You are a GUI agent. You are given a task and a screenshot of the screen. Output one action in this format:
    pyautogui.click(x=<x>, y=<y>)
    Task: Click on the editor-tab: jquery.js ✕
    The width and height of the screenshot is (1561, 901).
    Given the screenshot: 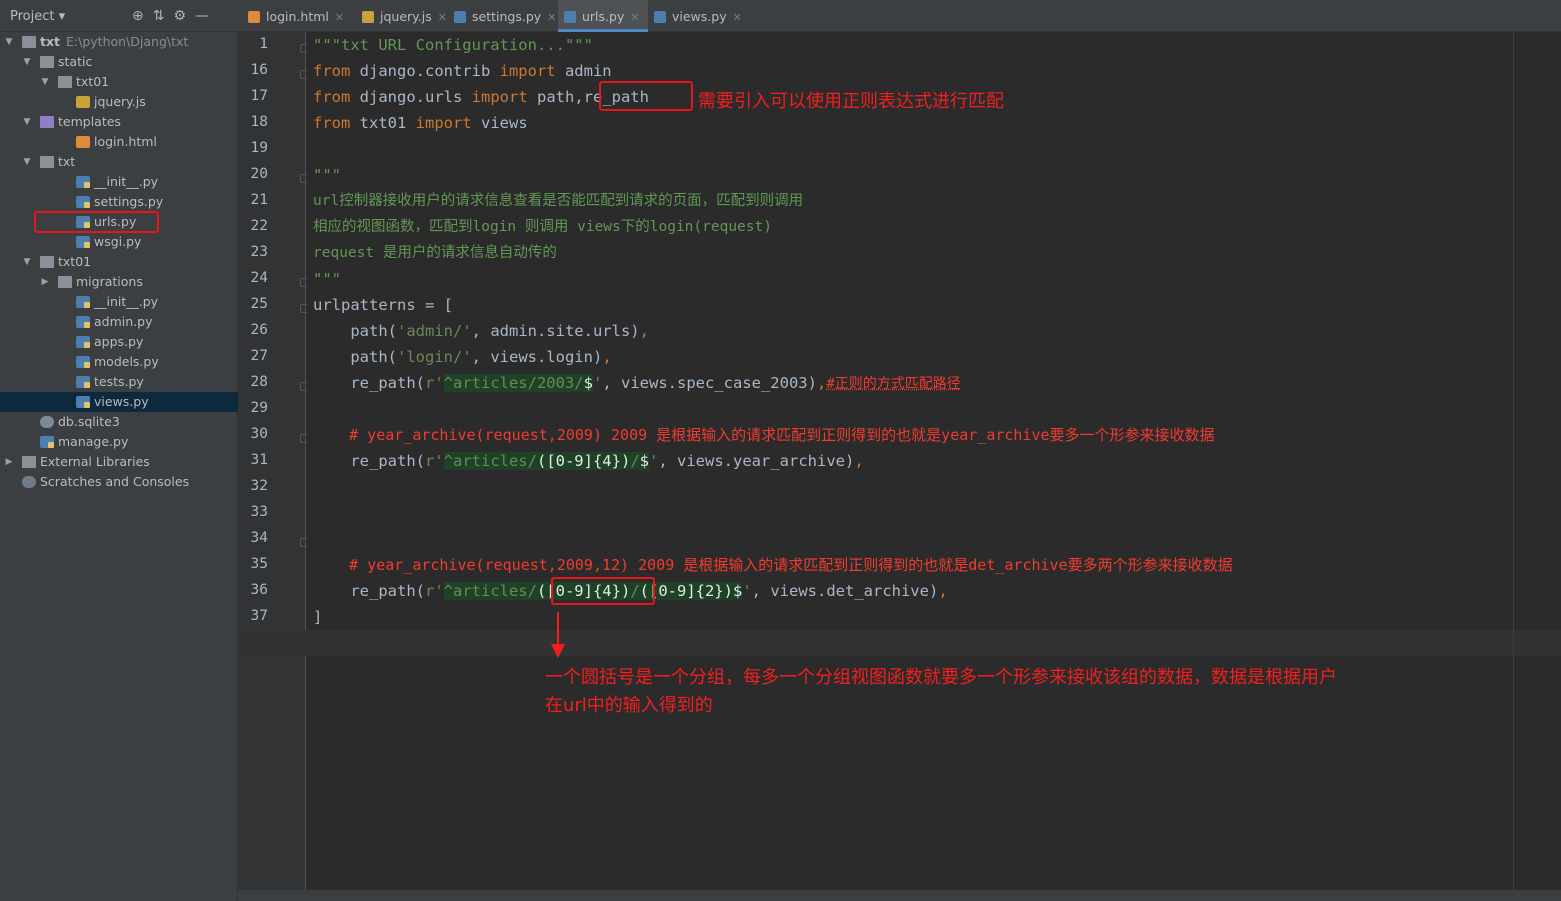 What is the action you would take?
    pyautogui.click(x=405, y=16)
    